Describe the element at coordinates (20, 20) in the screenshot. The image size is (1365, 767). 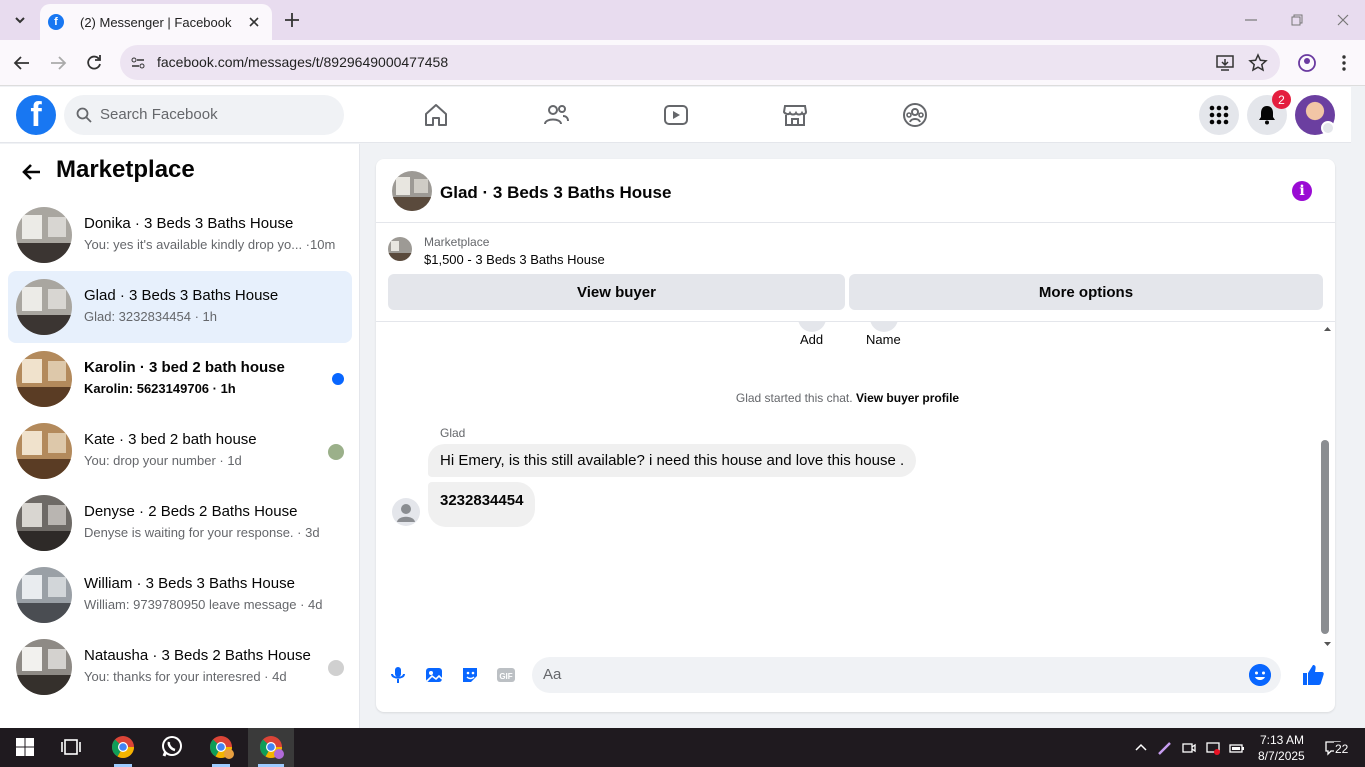
I see `tab-list-button` at that location.